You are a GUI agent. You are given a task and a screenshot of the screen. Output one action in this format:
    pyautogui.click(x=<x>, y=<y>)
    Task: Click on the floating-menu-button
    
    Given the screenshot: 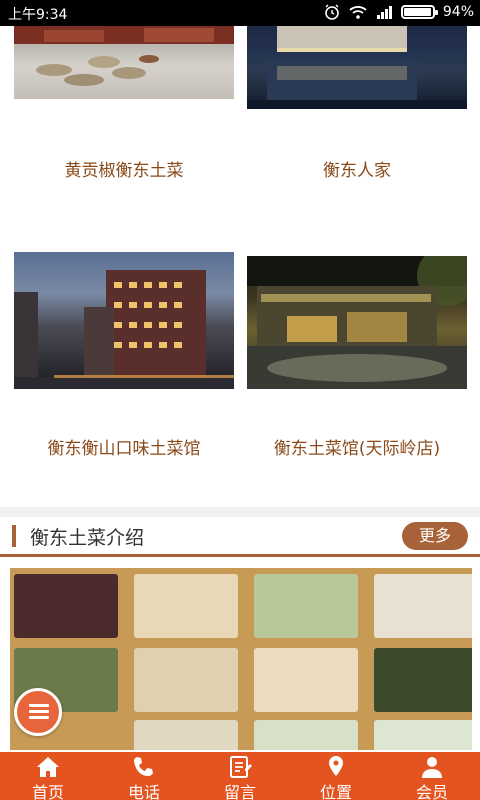 What is the action you would take?
    pyautogui.click(x=38, y=712)
    